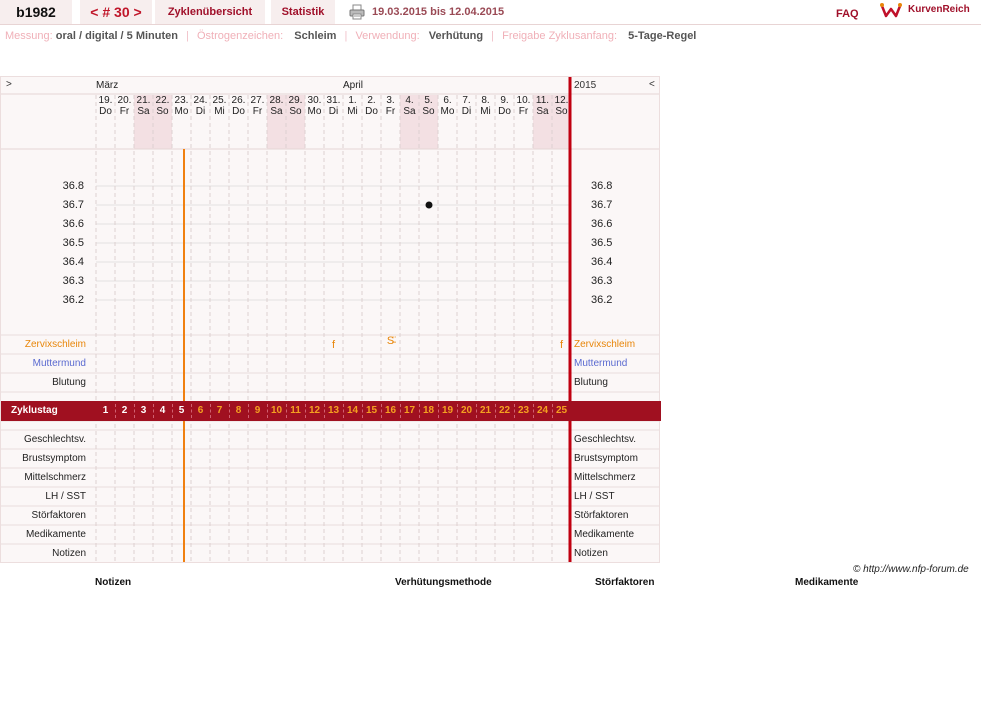 The width and height of the screenshot is (981, 702). What do you see at coordinates (124, 122) in the screenshot?
I see `day-header: 20. Fr` at bounding box center [124, 122].